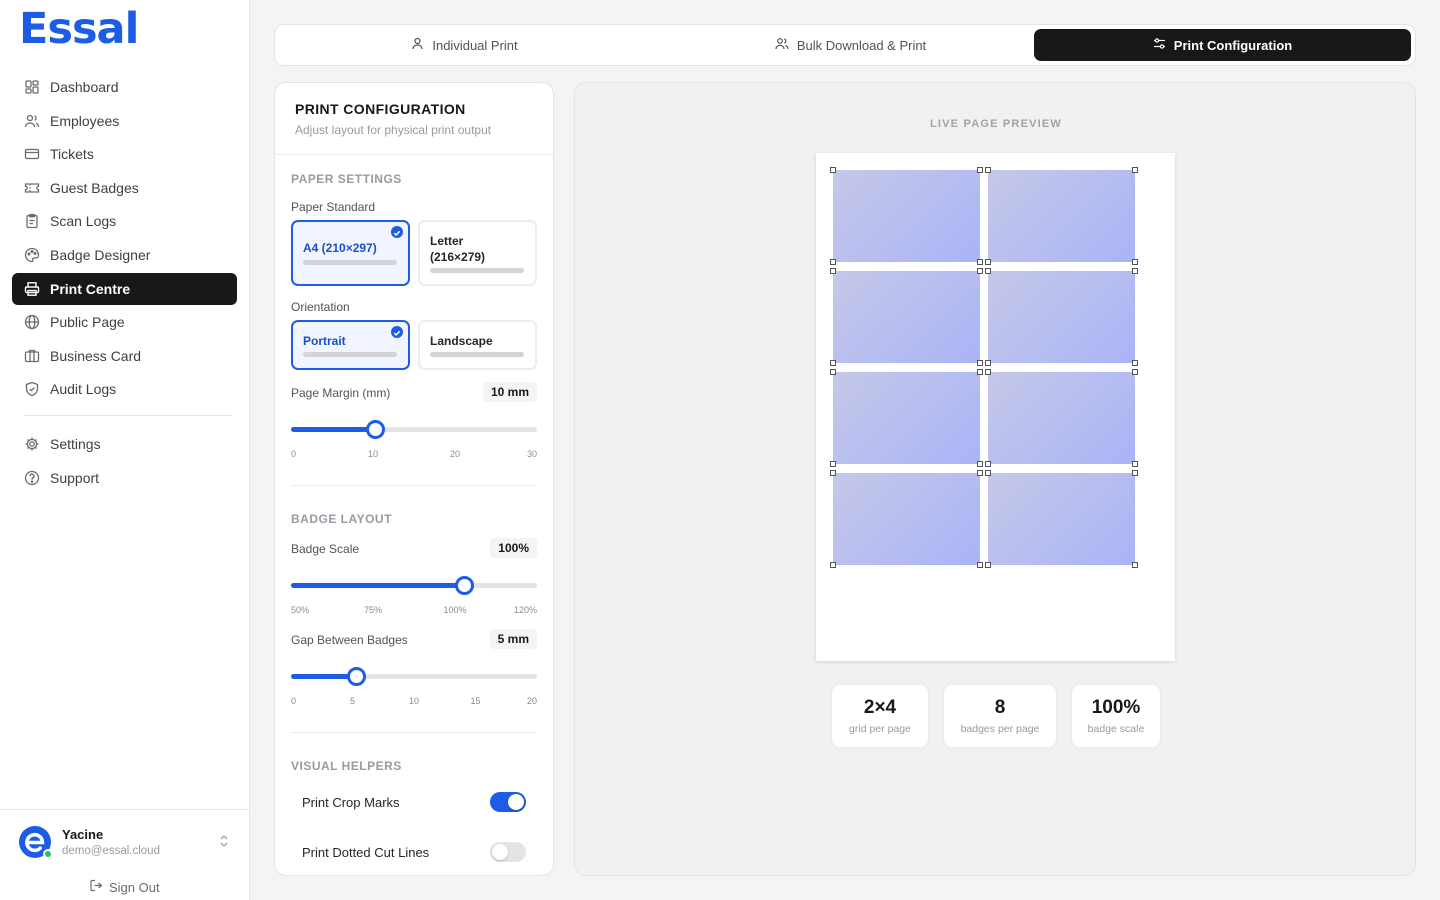 The image size is (1440, 900). What do you see at coordinates (350, 345) in the screenshot?
I see `orientation-option-portrait: Portrait` at bounding box center [350, 345].